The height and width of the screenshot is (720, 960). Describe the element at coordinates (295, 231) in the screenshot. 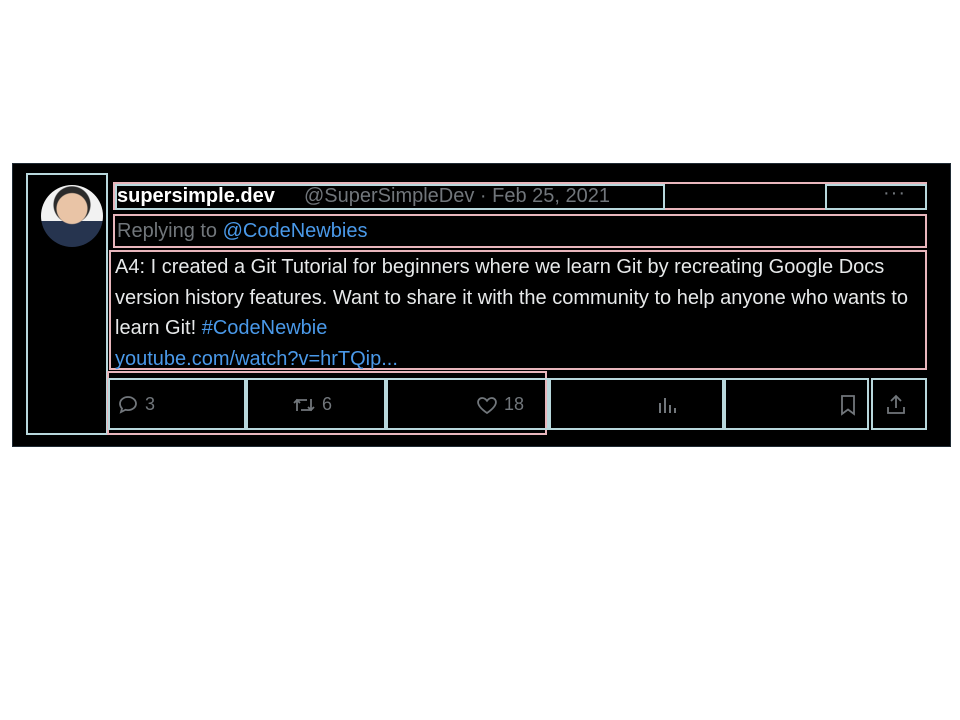

I see `mention-link: @CodeNewbies` at that location.